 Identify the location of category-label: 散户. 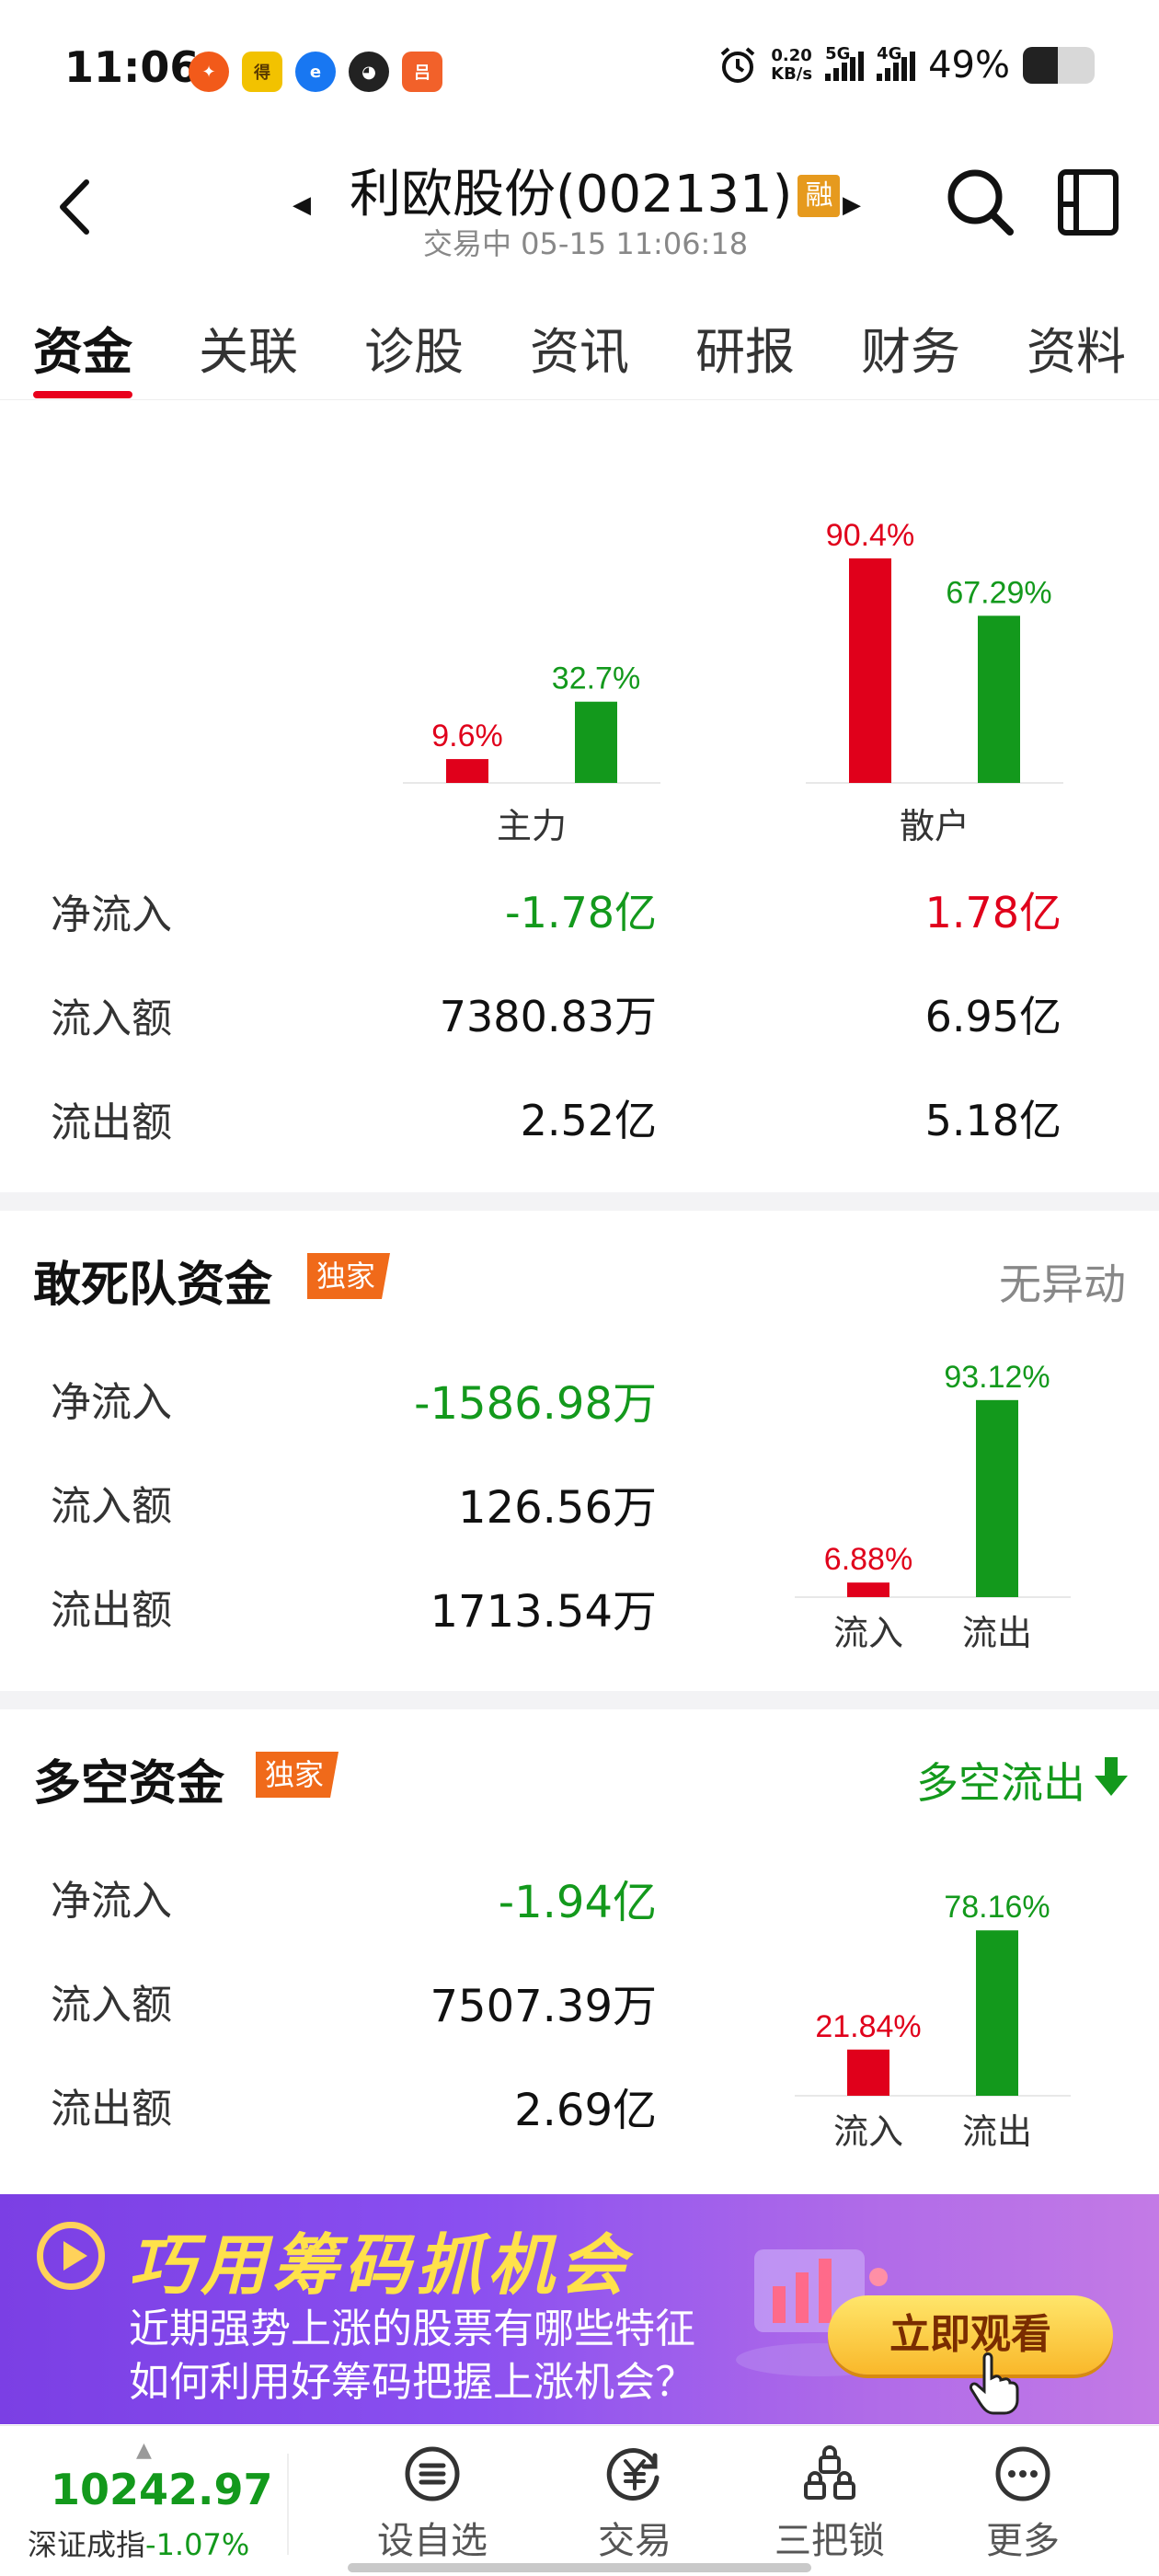
(935, 826).